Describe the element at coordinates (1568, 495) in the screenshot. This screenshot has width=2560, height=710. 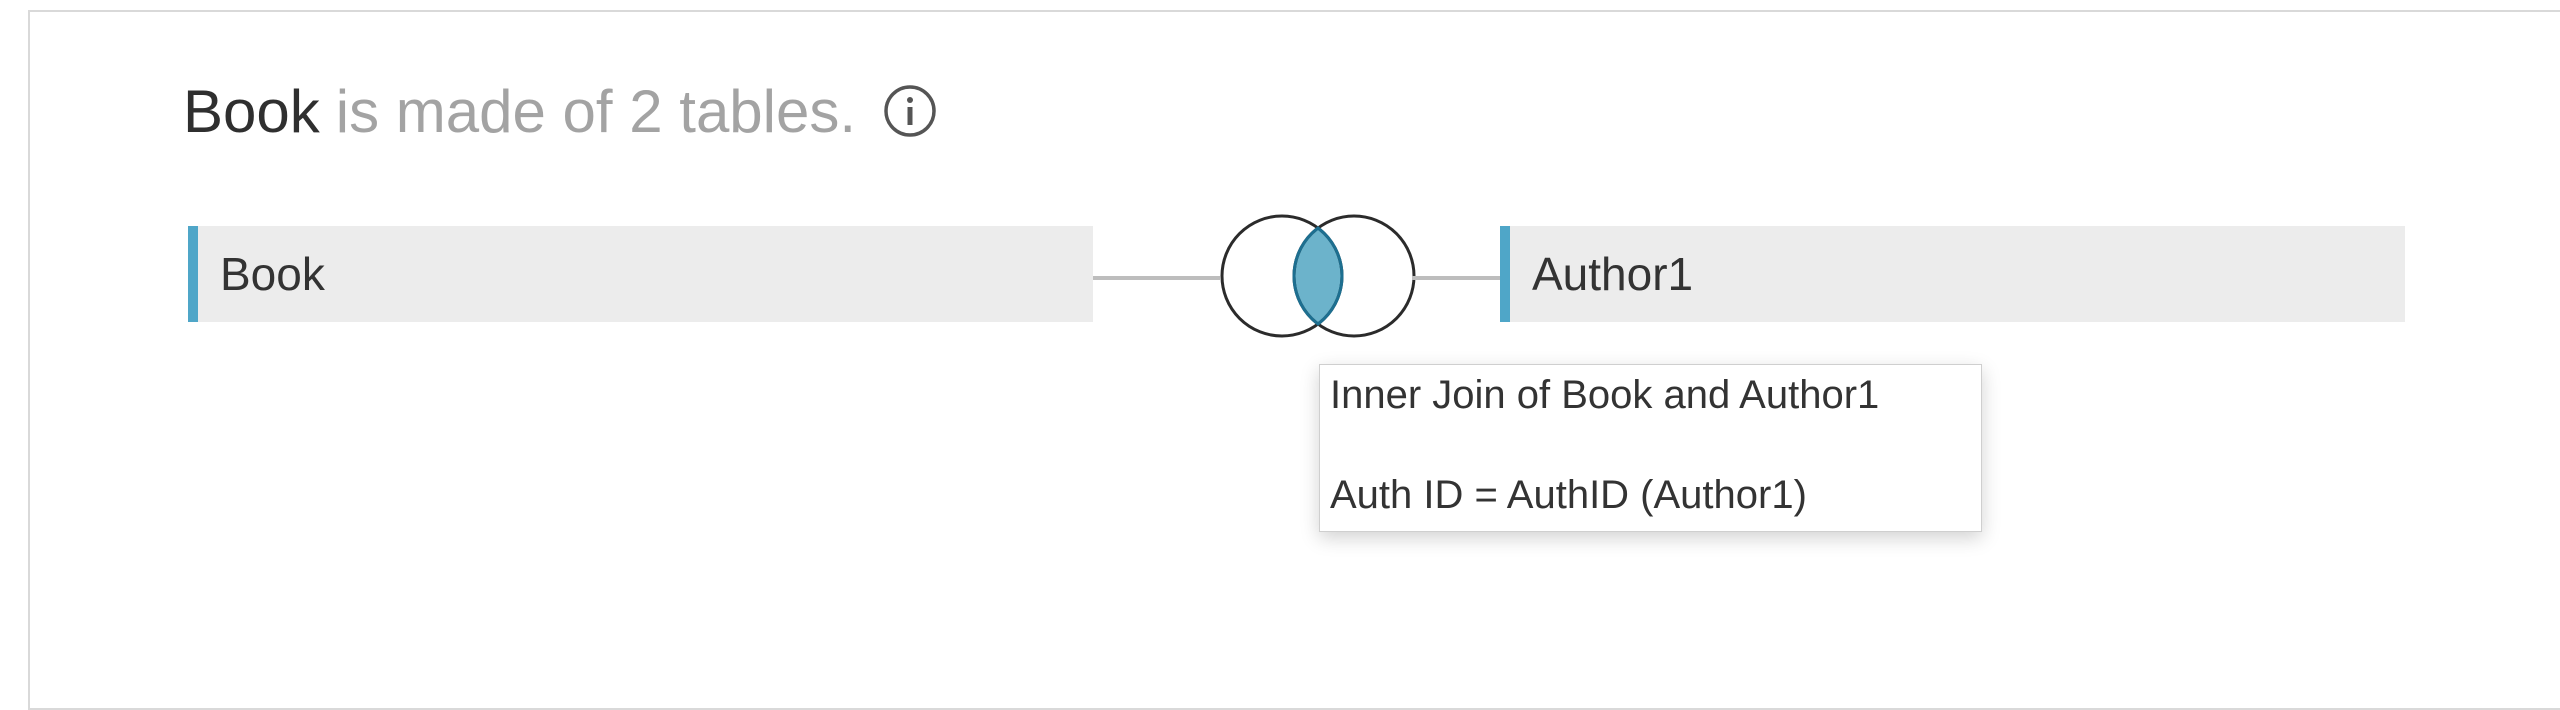
I see `join-tooltip-clause: Auth ID = AuthID (Author1)` at that location.